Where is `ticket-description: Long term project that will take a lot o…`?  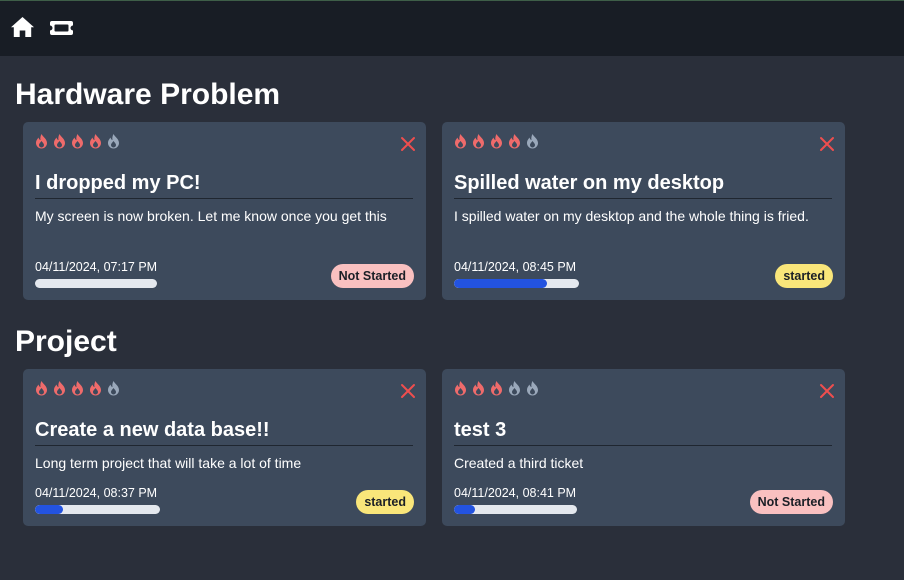 ticket-description: Long term project that will take a lot o… is located at coordinates (168, 463).